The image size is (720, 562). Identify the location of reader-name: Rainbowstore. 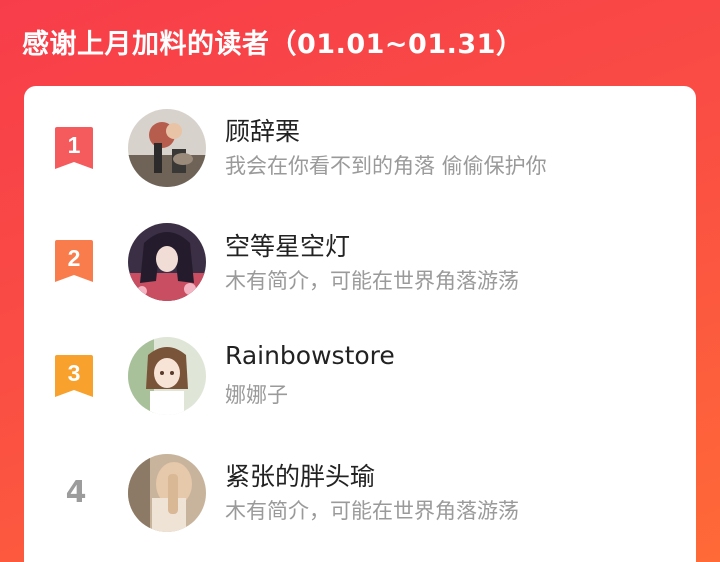
(310, 355).